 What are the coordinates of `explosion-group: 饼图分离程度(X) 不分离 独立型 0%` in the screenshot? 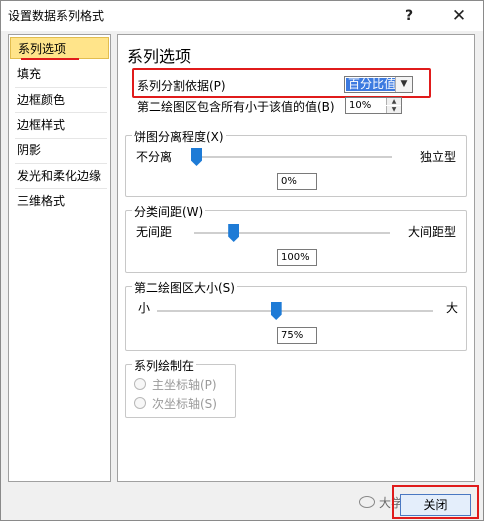 It's located at (296, 162).